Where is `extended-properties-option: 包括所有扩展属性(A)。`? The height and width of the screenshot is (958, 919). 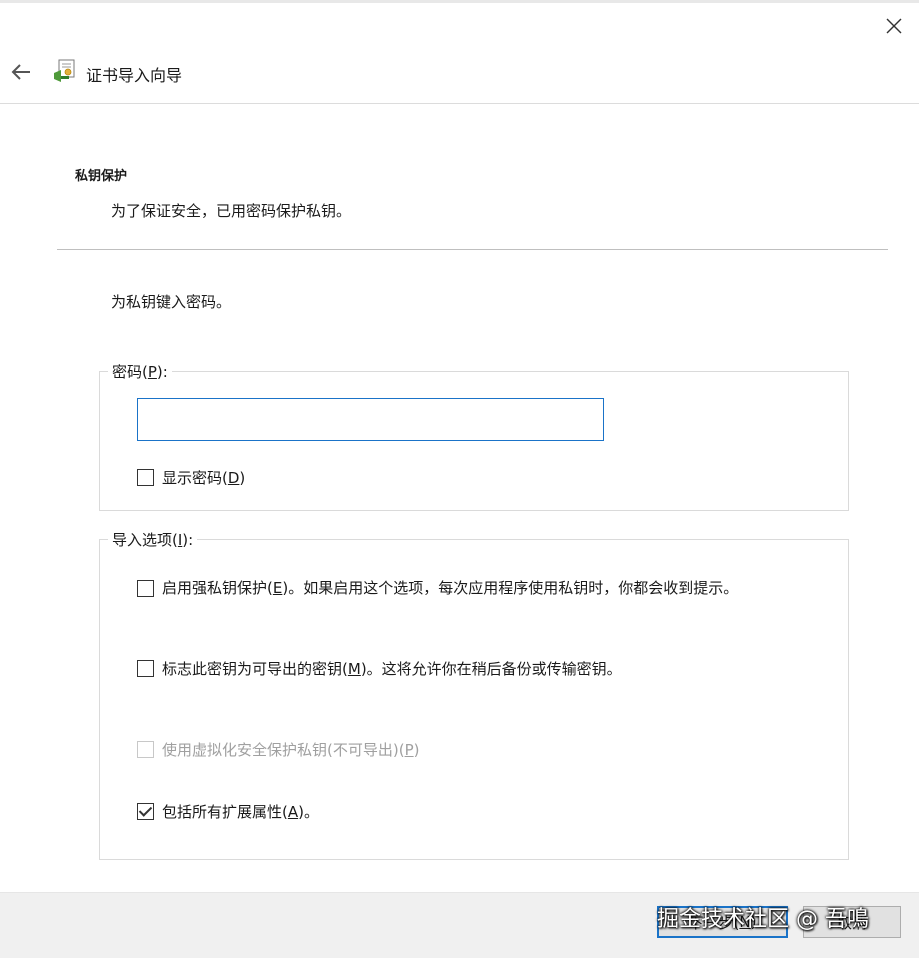 extended-properties-option: 包括所有扩展属性(A)。 is located at coordinates (228, 811).